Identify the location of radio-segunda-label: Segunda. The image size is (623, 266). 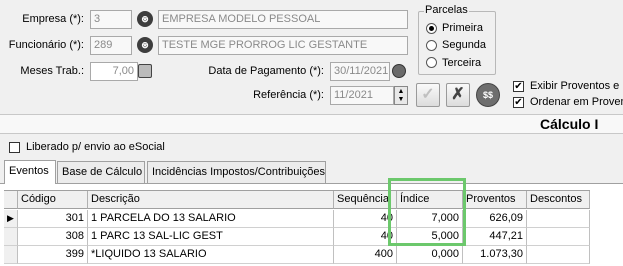
(464, 45).